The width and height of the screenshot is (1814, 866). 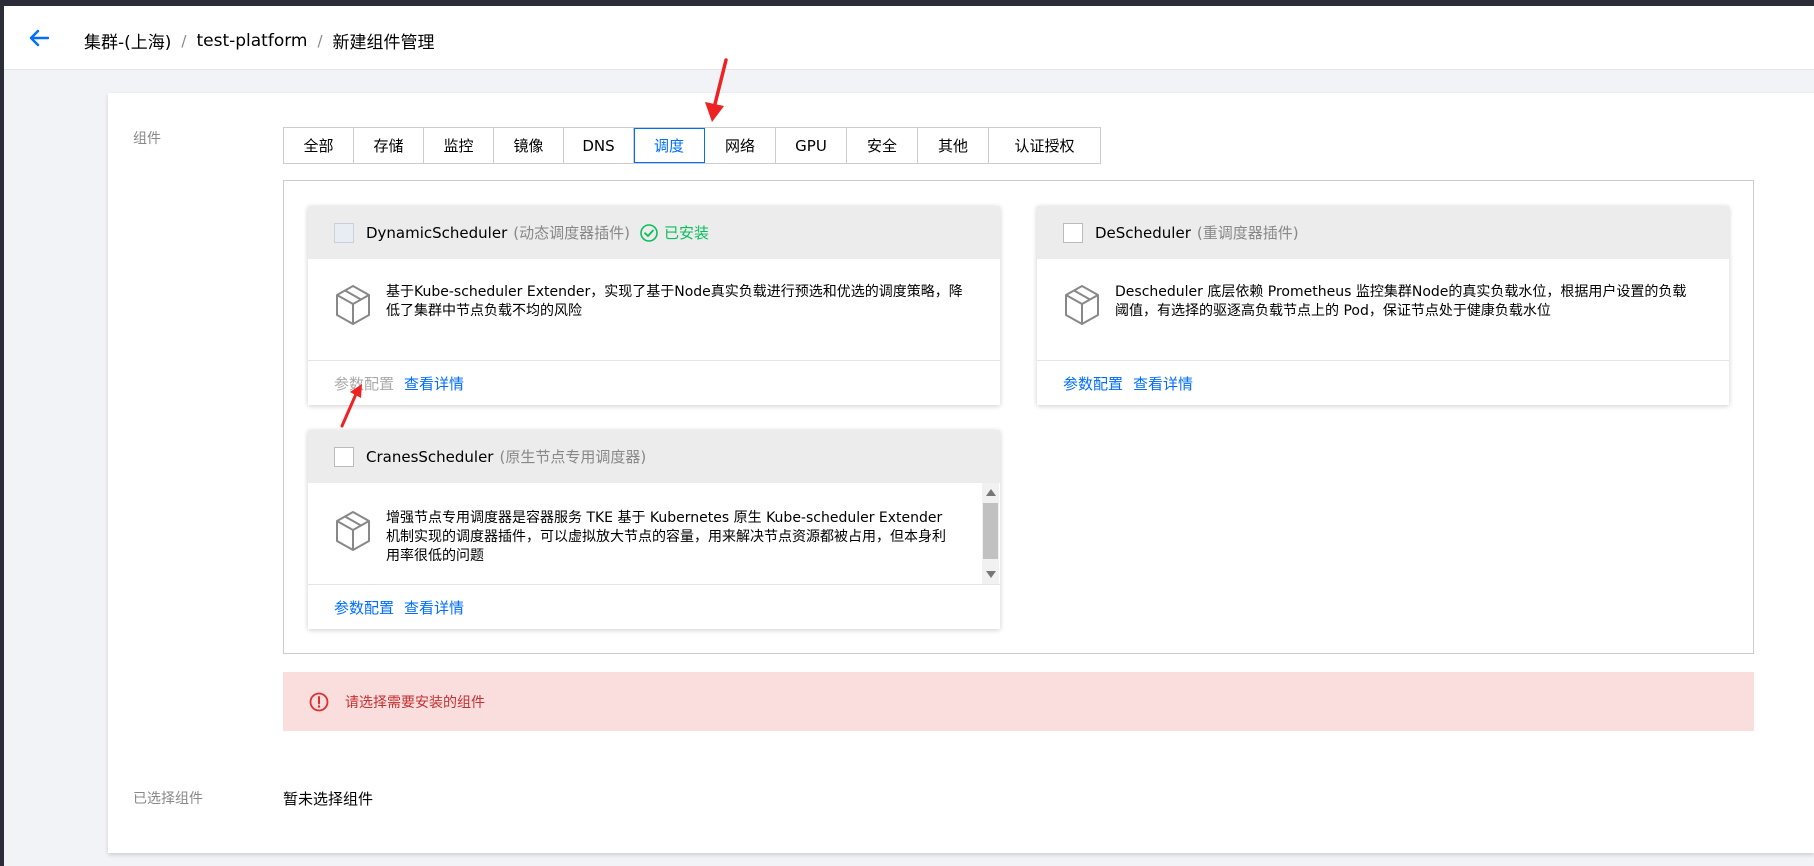 I want to click on card-header: CranesScheduler (原生节点专用调度器), so click(x=654, y=456).